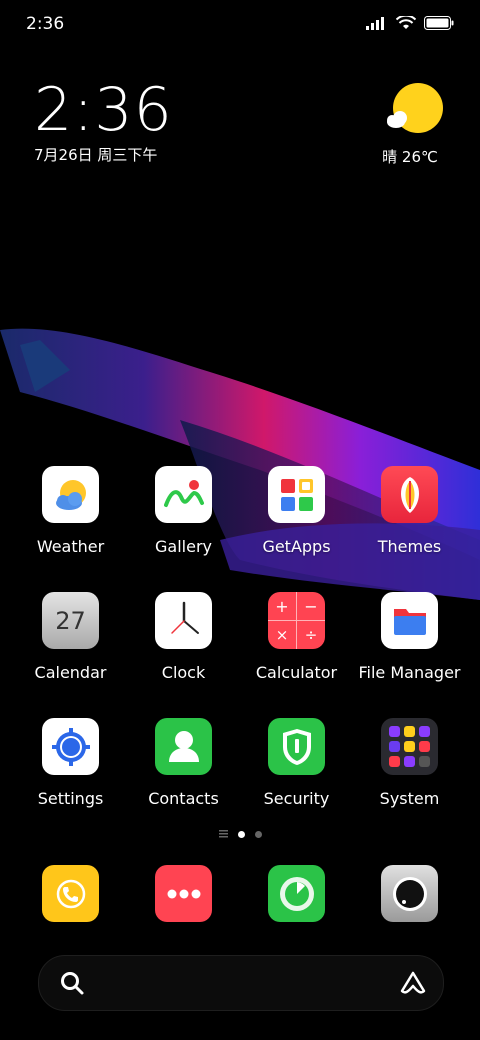 Image resolution: width=480 pixels, height=1040 pixels. Describe the element at coordinates (70, 494) in the screenshot. I see `weather-icon` at that location.